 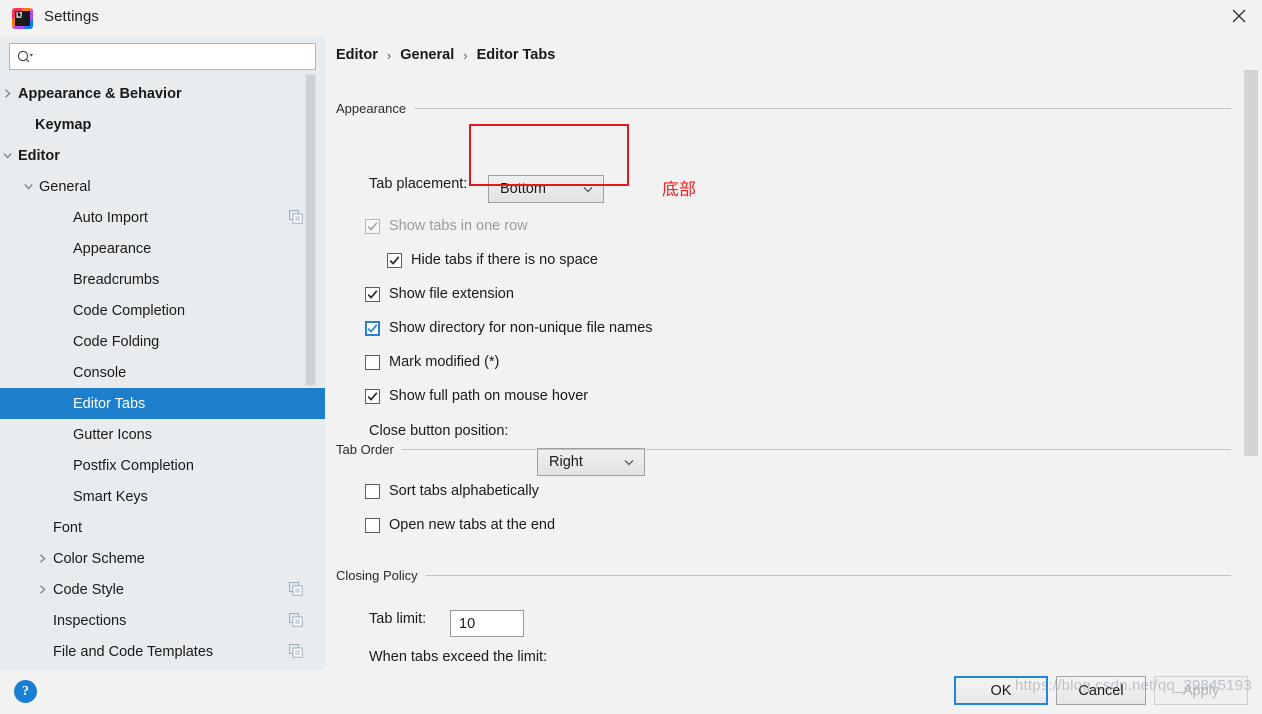 What do you see at coordinates (39, 155) in the screenshot?
I see `sidebar-item-label: Editor` at bounding box center [39, 155].